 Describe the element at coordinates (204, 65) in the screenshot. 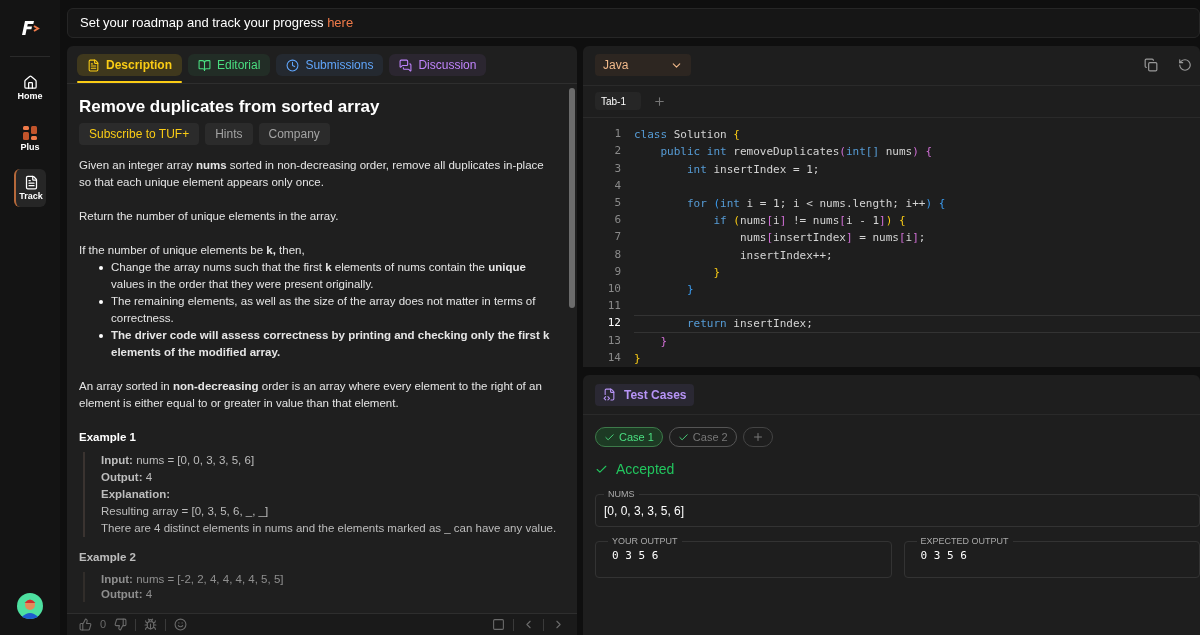

I see `book-icon` at that location.